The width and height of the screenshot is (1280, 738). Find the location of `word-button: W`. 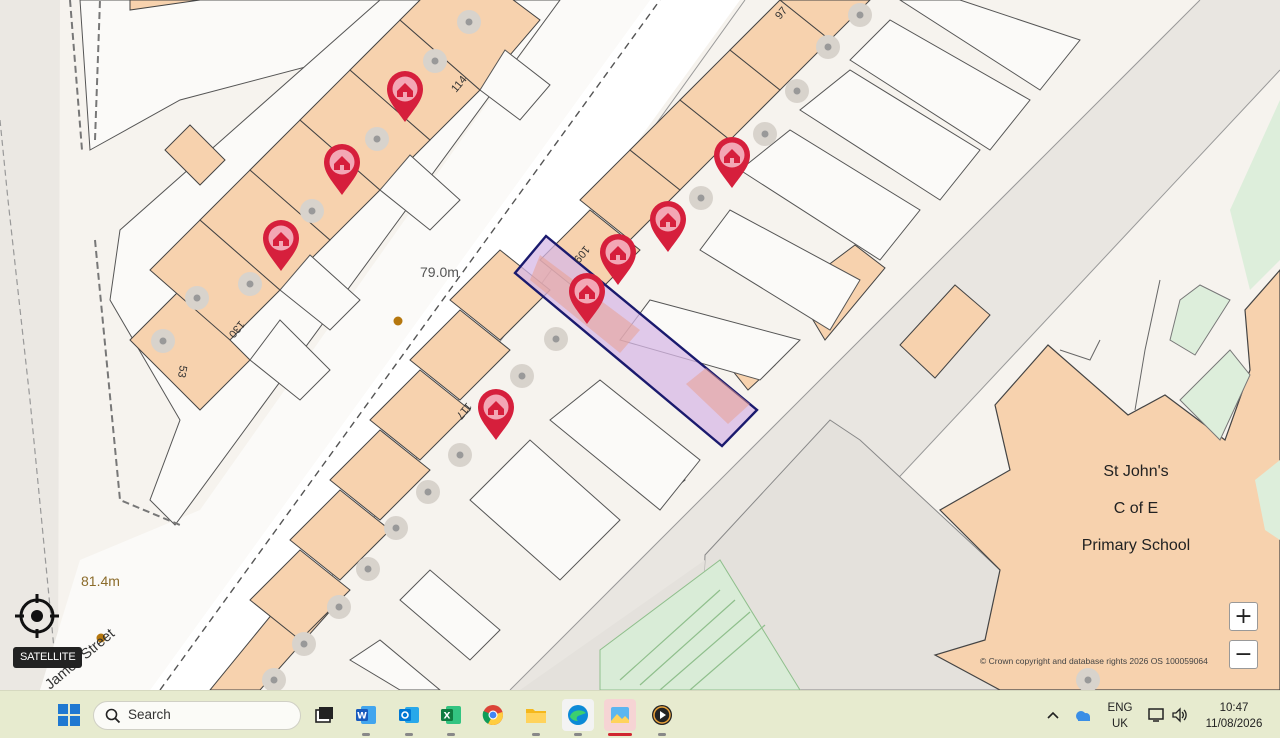

word-button: W is located at coordinates (366, 717).